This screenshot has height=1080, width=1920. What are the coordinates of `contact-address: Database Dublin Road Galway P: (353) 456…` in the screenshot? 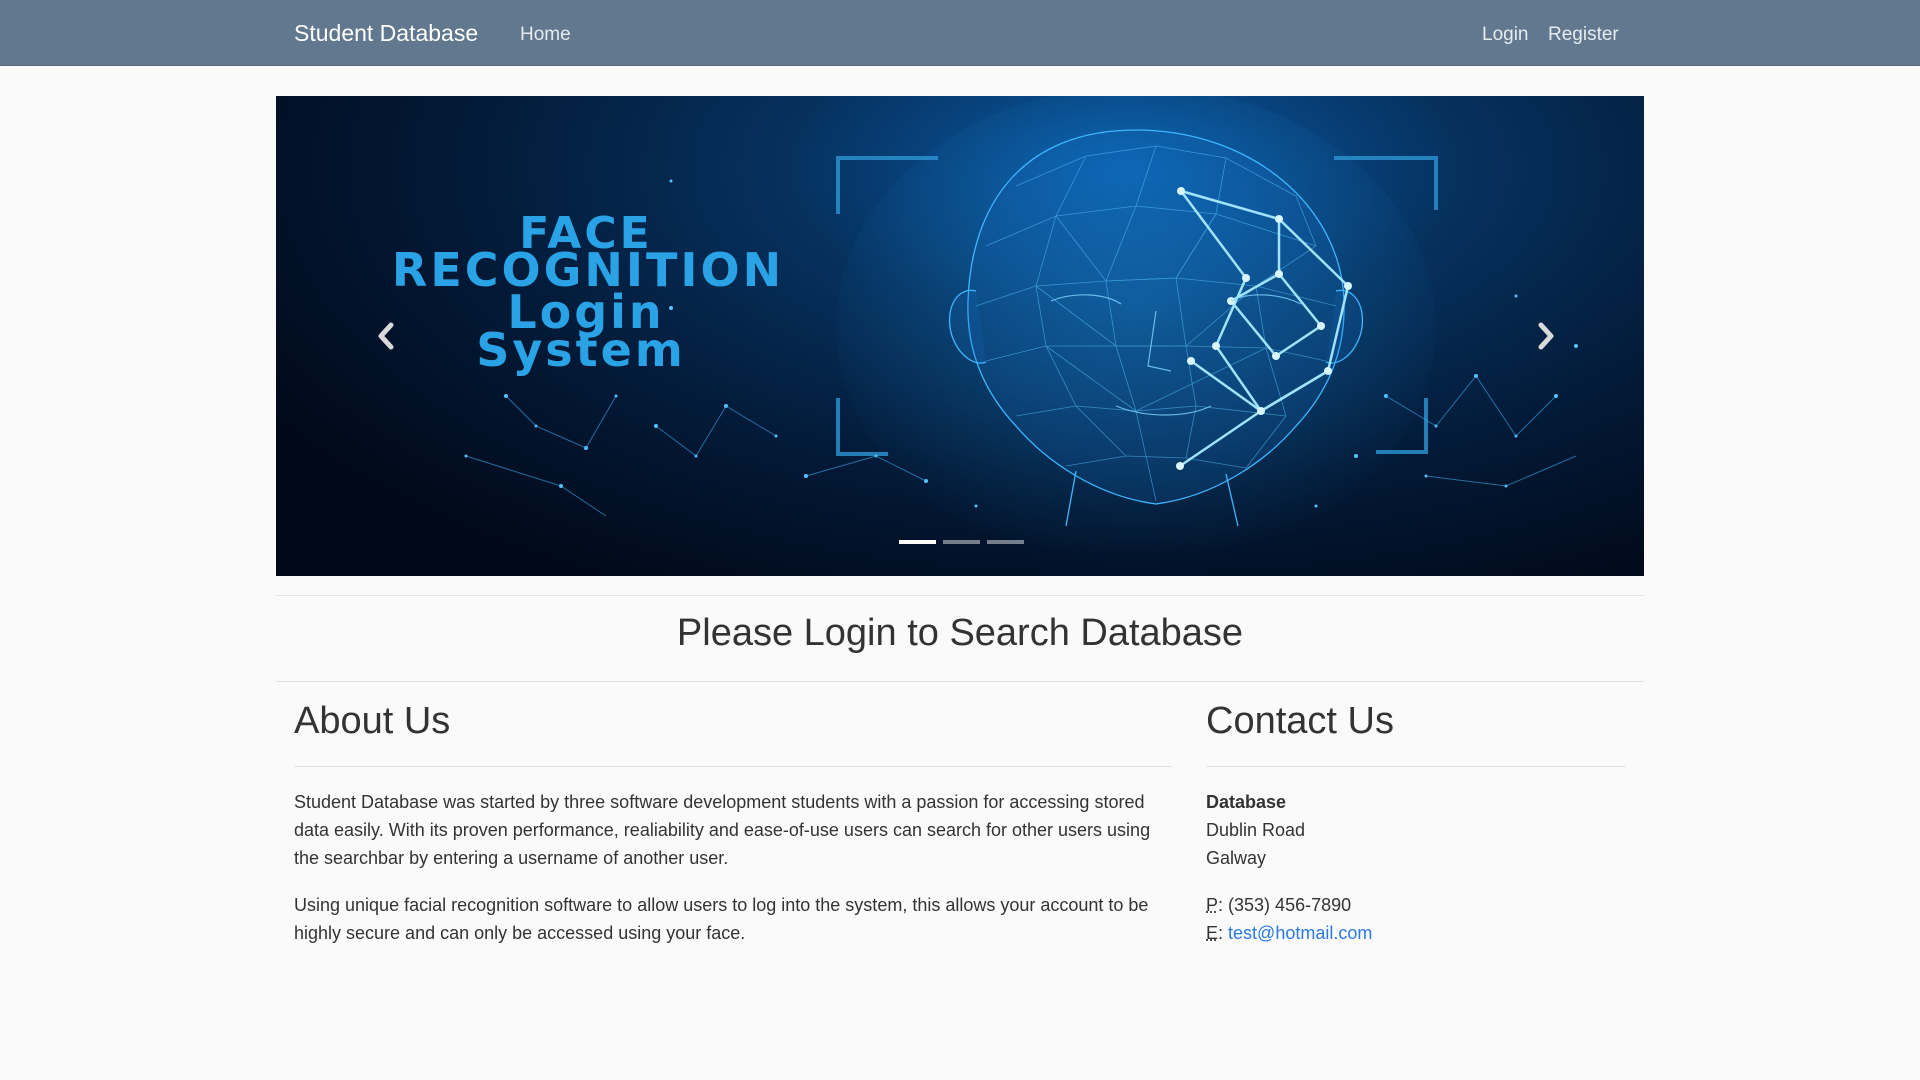 It's located at (1416, 867).